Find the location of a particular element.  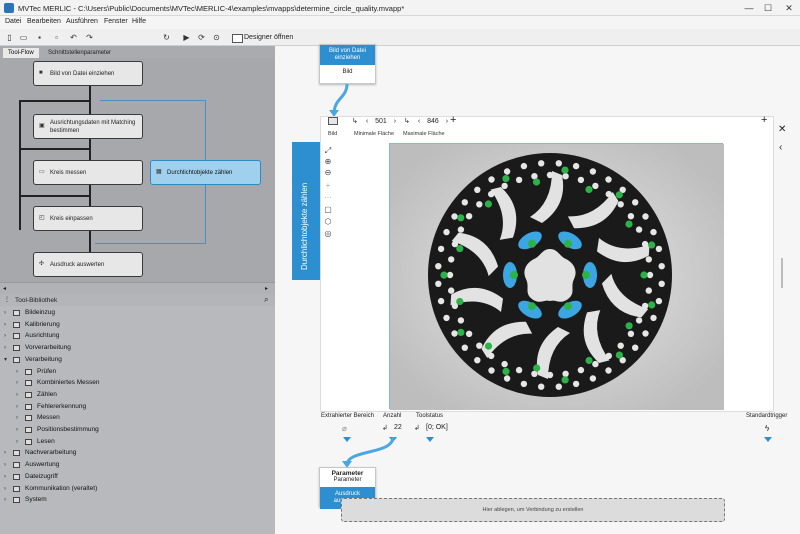

flow-node-evaluate: ✣ Ausdruck auswerten is located at coordinates (88, 264).